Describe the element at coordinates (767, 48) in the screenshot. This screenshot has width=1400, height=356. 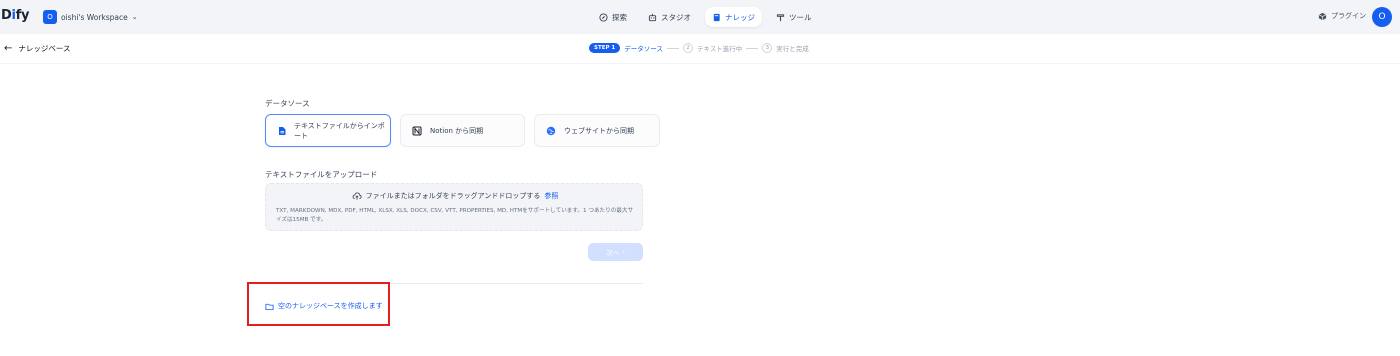
I see `step3-number: 3` at that location.